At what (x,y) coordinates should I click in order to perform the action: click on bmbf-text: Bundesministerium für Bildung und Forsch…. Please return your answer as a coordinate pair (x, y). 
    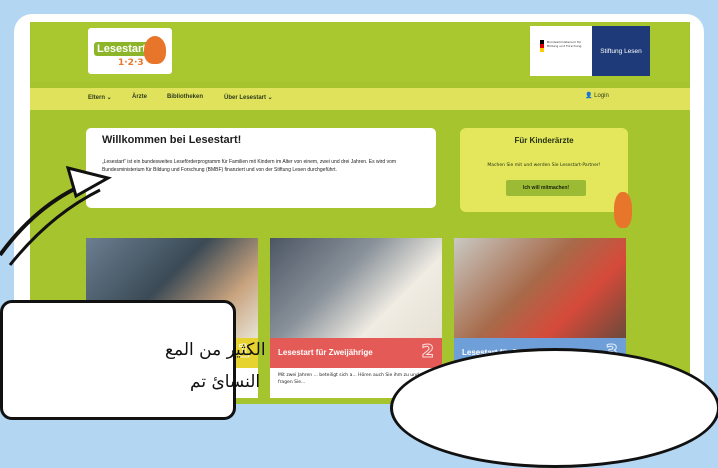
    Looking at the image, I should click on (564, 44).